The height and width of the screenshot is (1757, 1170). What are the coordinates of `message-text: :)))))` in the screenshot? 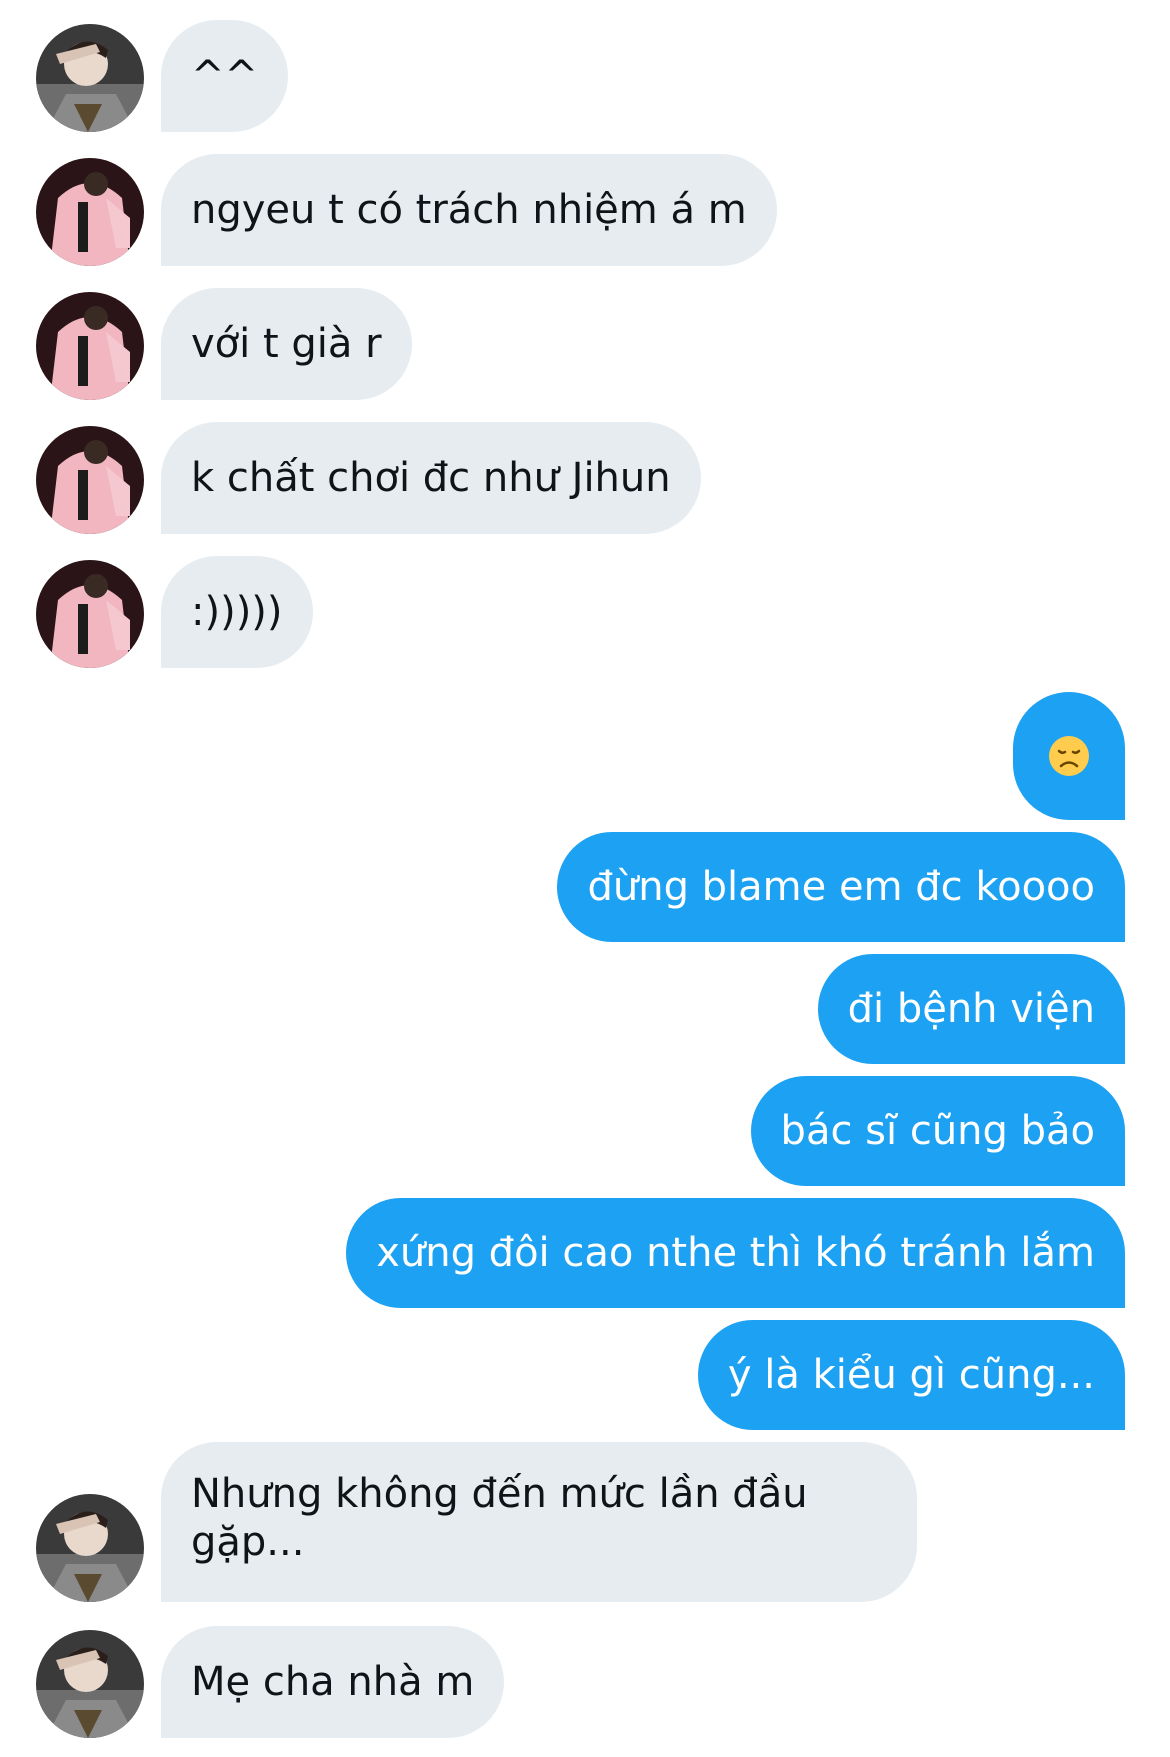 It's located at (237, 612).